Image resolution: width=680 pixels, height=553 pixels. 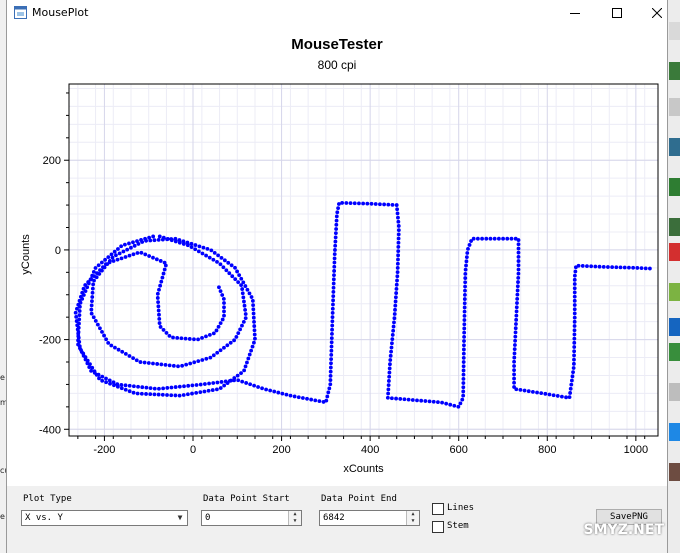 What do you see at coordinates (657, 13) in the screenshot?
I see `close-button` at bounding box center [657, 13].